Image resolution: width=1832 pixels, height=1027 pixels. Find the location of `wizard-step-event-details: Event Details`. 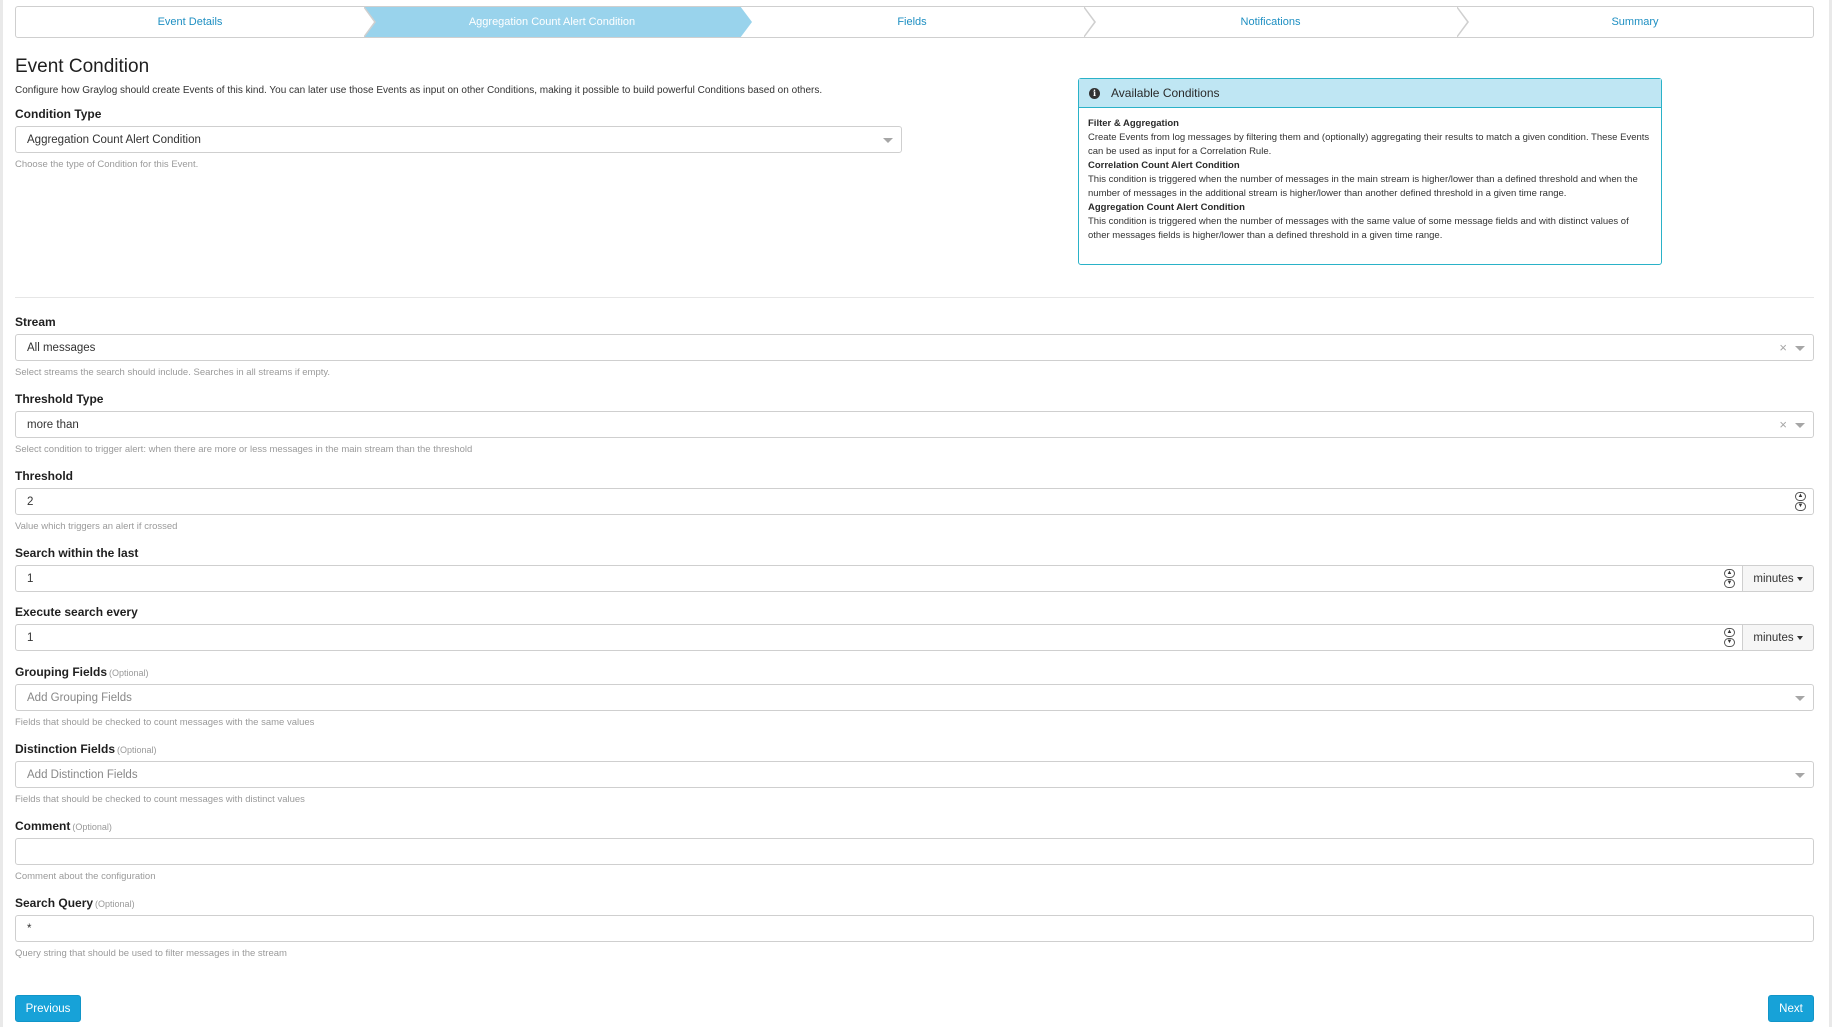

wizard-step-event-details: Event Details is located at coordinates (196, 22).